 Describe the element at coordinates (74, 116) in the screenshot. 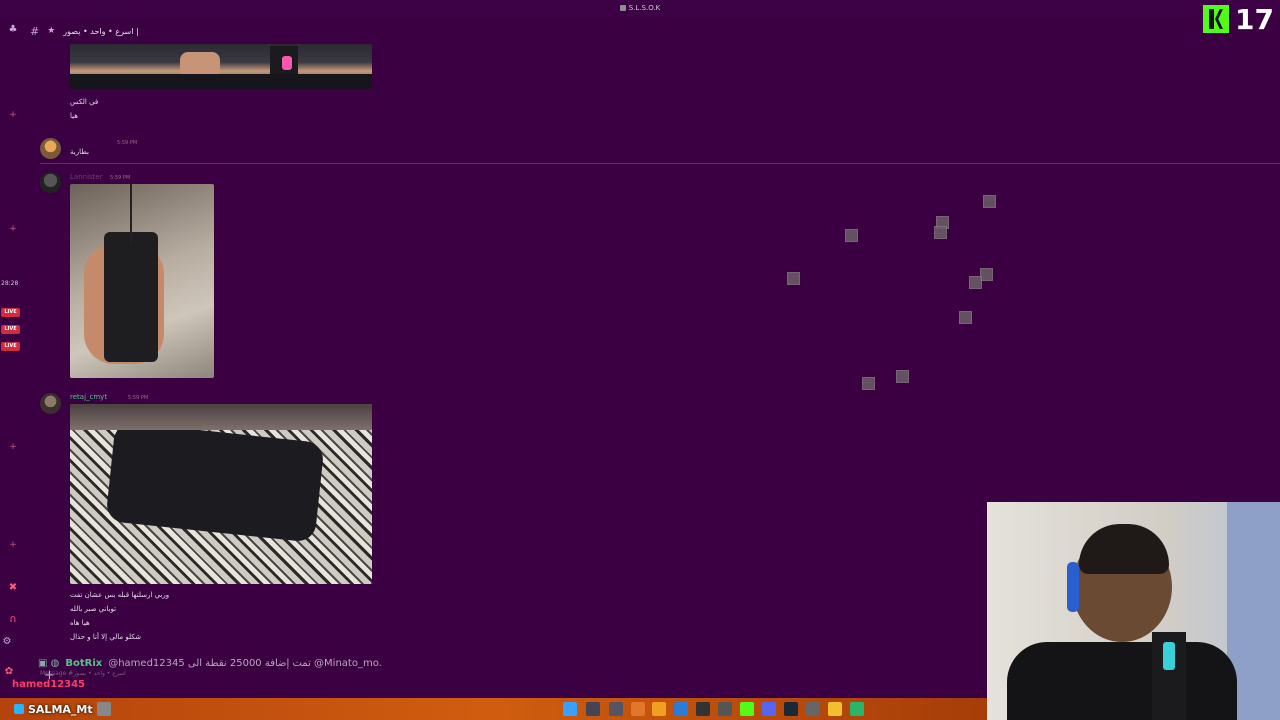

I see `message-text: هيا` at that location.